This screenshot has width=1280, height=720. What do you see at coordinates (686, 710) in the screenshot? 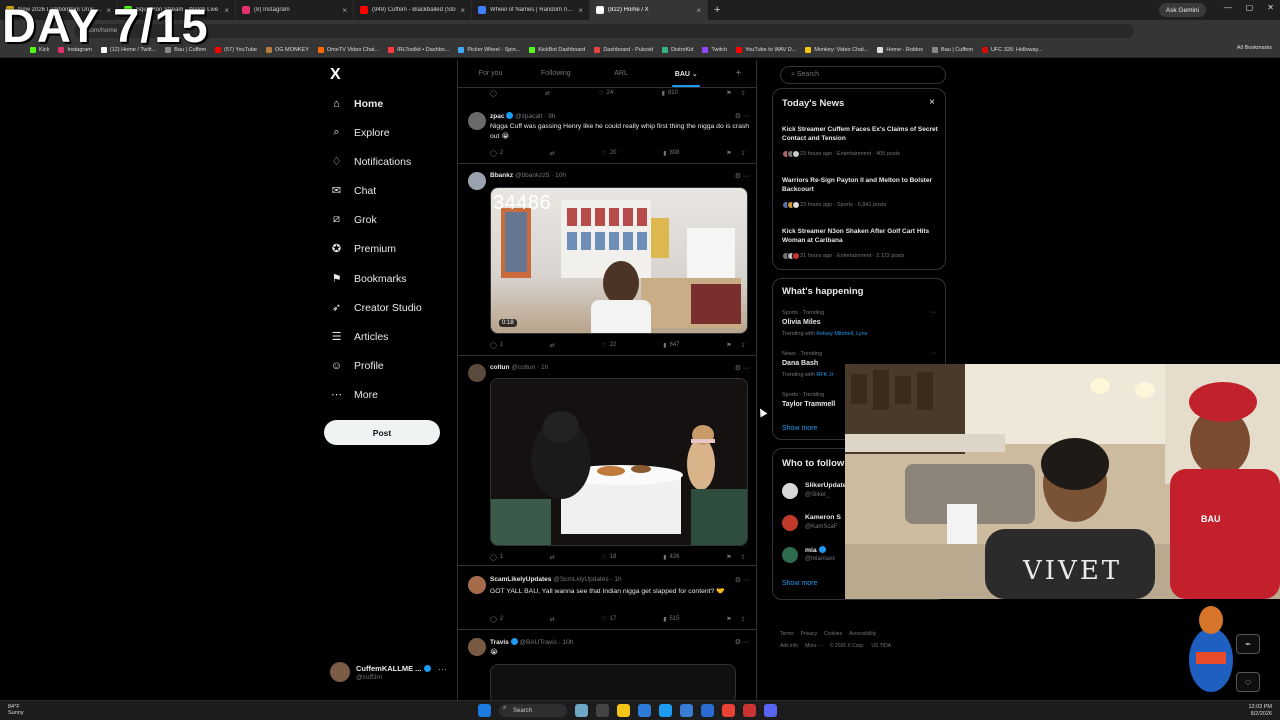
I see `mail-icon` at bounding box center [686, 710].